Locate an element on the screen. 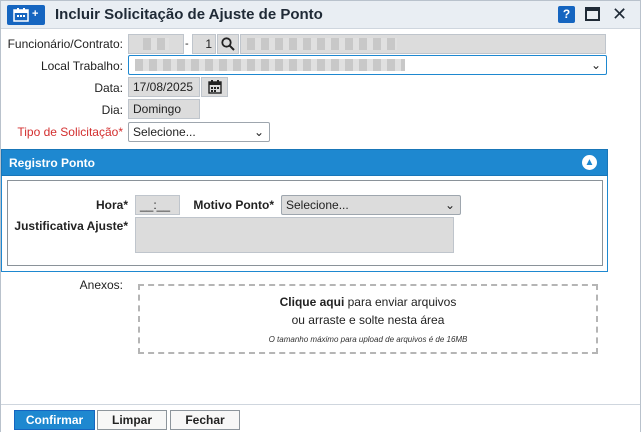 This screenshot has height=432, width=641. calendar-button is located at coordinates (214, 87).